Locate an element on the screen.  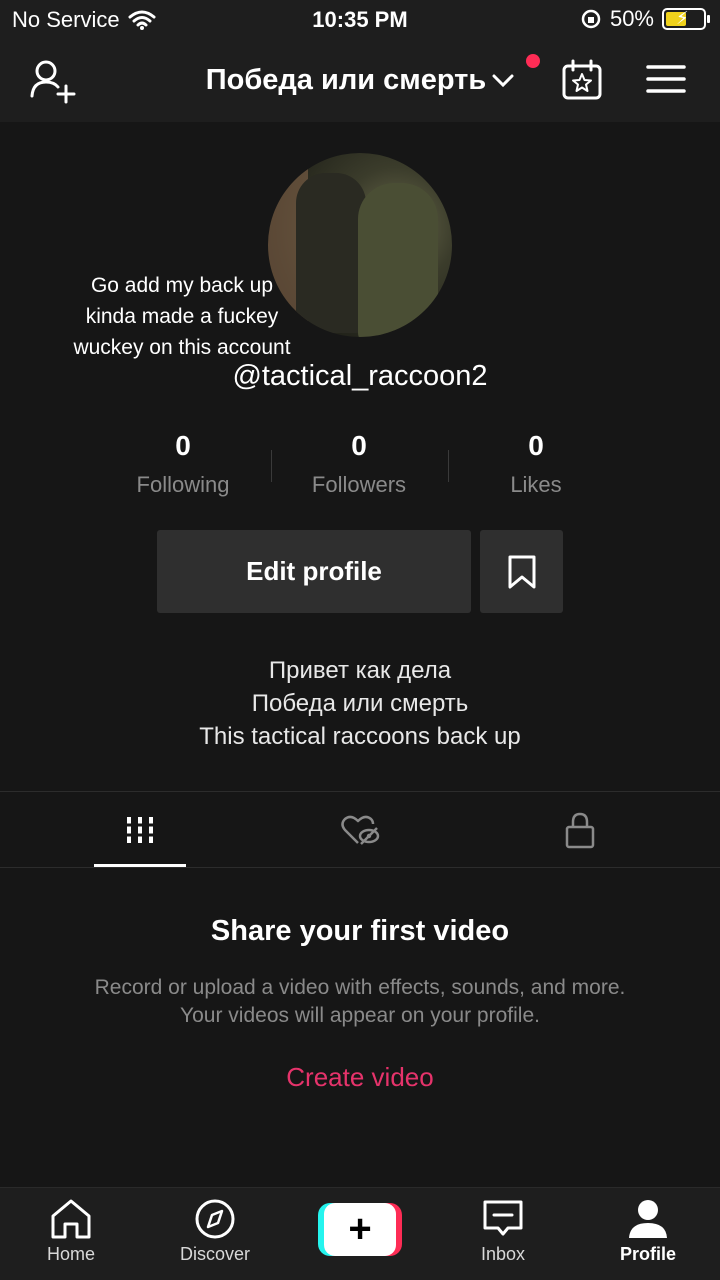
tab-videos is located at coordinates (140, 829).